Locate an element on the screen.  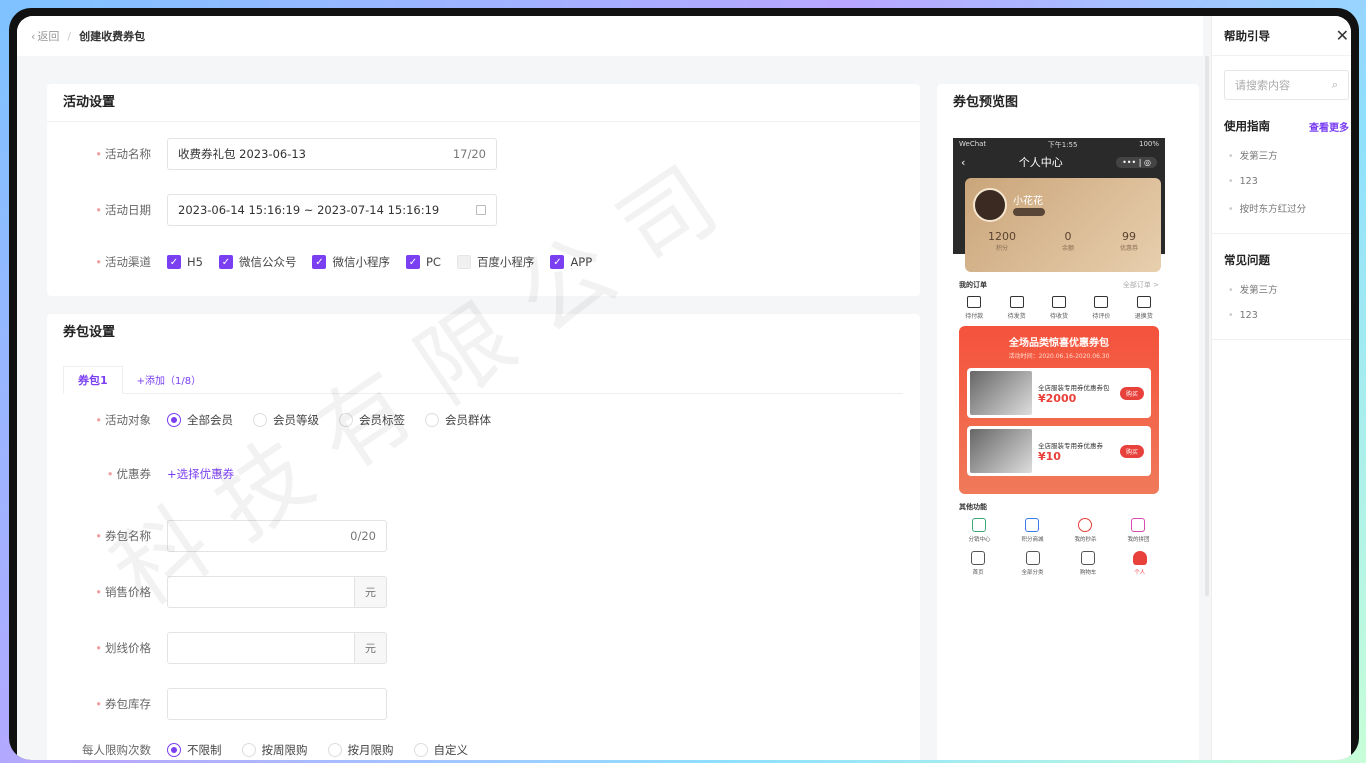
radio-monthly-limit: 按月限购 is located at coordinates (360, 750).